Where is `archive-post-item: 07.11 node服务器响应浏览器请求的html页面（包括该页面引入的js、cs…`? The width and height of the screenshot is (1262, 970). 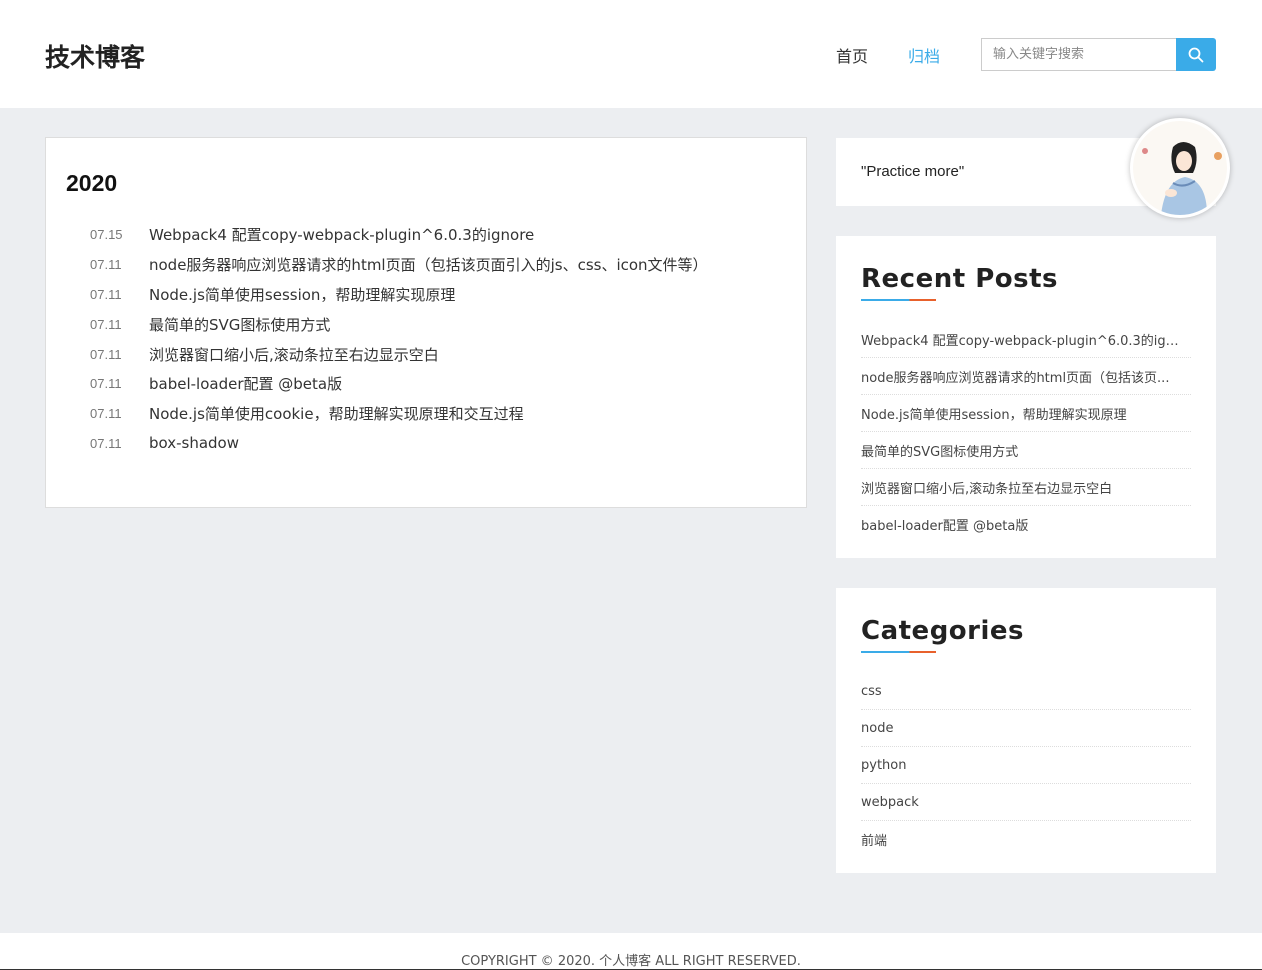 archive-post-item: 07.11 node服务器响应浏览器请求的html页面（包括该页面引入的js、cs… is located at coordinates (399, 265).